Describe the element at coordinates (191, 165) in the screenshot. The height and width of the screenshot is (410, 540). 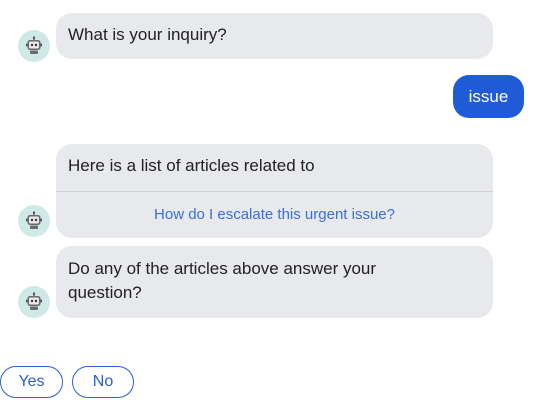
I see `message-text: Here is a list of articles related to` at that location.